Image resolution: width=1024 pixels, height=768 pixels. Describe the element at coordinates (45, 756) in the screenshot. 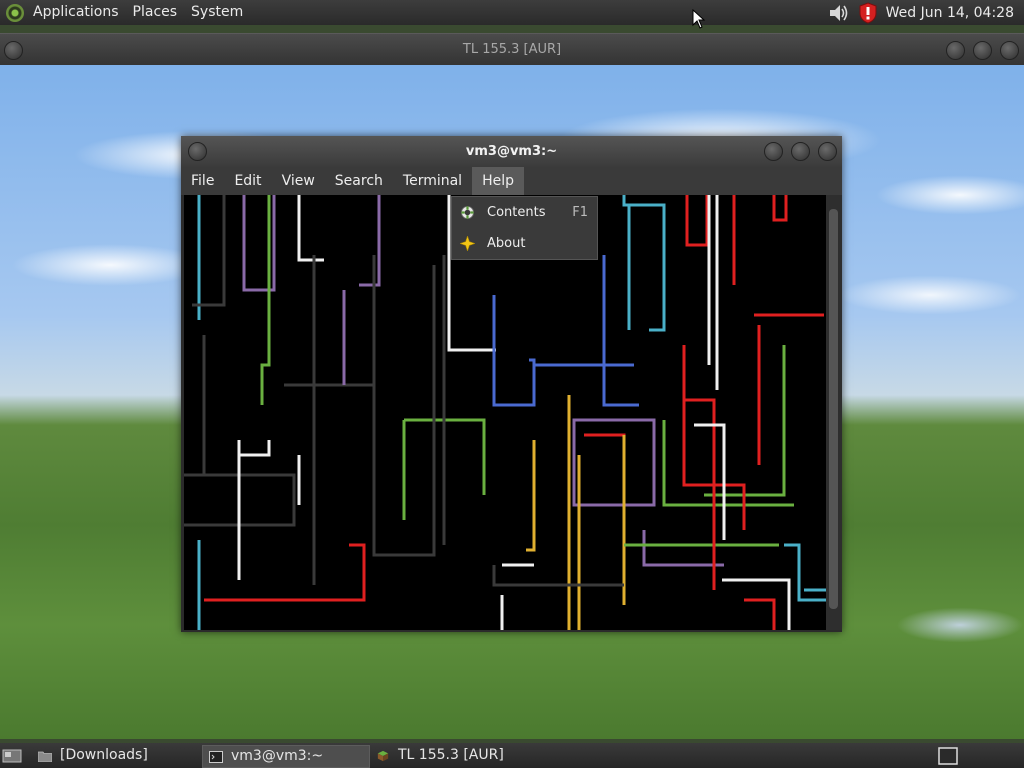

I see `folder-icon` at that location.